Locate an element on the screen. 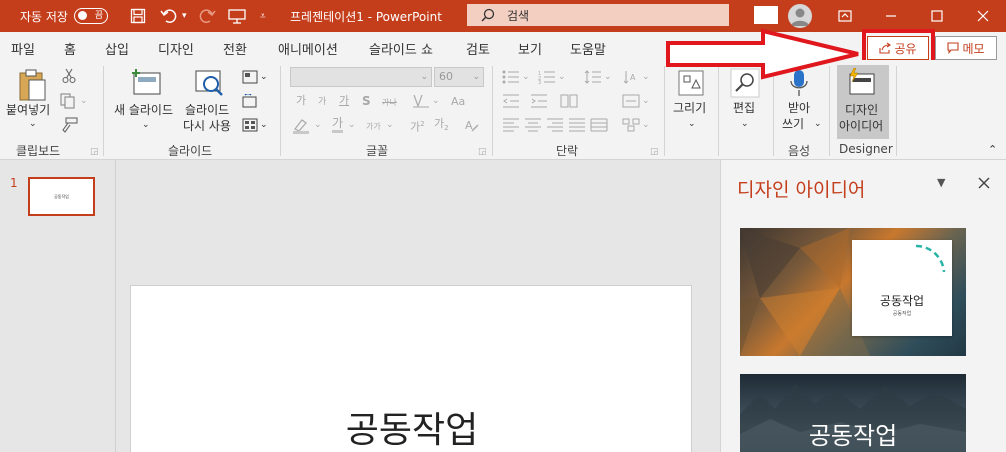 The image size is (1006, 452). clear-all-formatting-icon: A is located at coordinates (472, 126).